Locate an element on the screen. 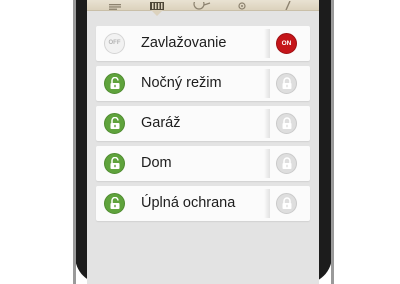 The height and width of the screenshot is (284, 400). list-item-label: Nočný režim is located at coordinates (181, 83).